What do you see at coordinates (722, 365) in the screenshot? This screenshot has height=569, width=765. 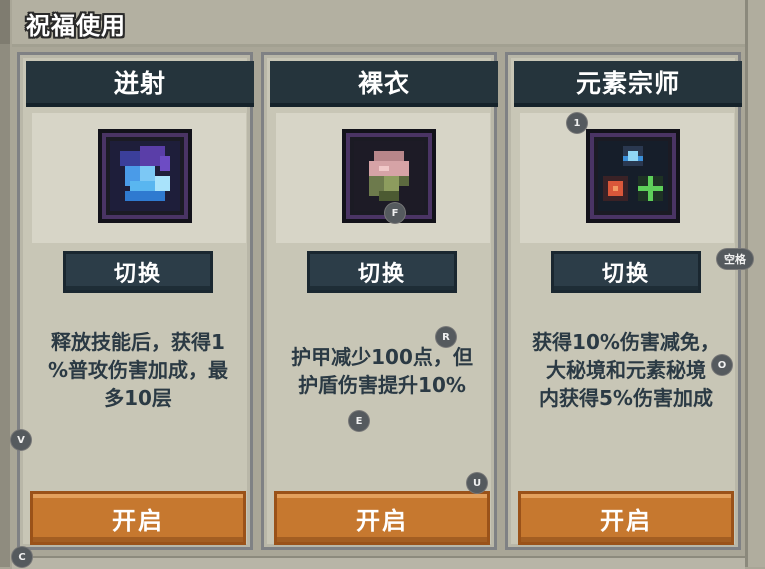 I see `hotkey-hint-o: O` at bounding box center [722, 365].